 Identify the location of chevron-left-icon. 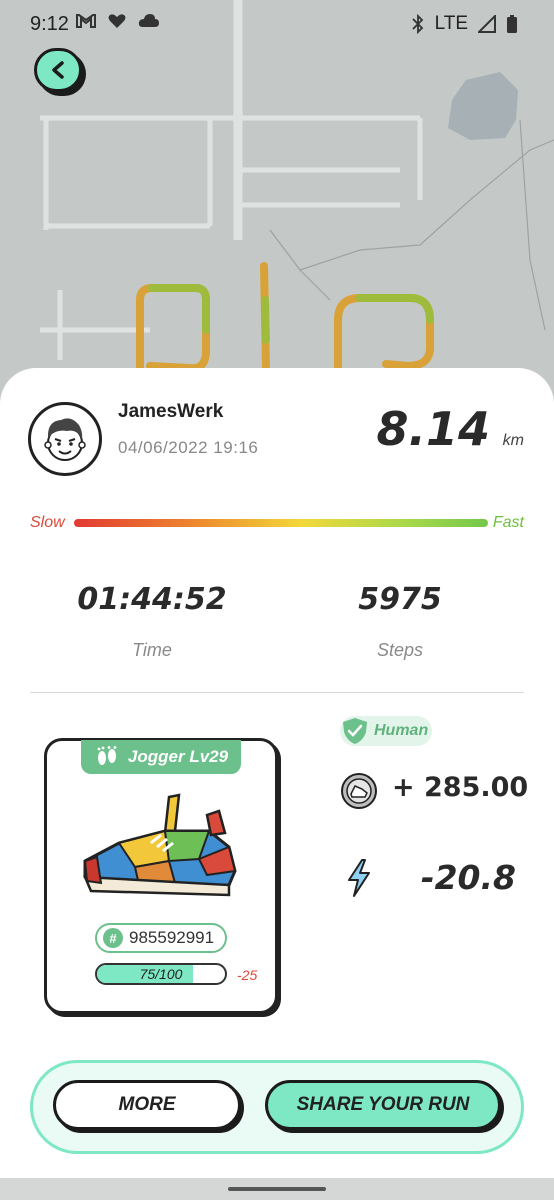
(58, 70).